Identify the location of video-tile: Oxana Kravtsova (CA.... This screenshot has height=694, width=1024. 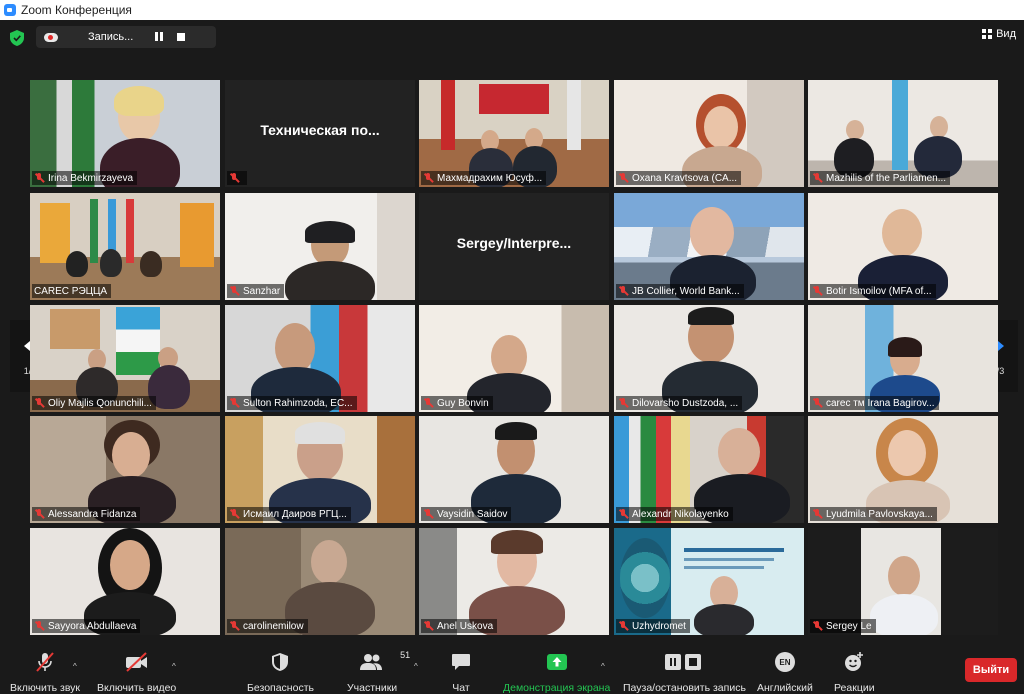
(709, 133).